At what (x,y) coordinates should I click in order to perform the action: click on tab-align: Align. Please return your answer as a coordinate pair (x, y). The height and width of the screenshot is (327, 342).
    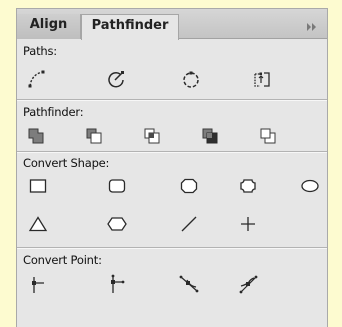
    Looking at the image, I should click on (49, 26).